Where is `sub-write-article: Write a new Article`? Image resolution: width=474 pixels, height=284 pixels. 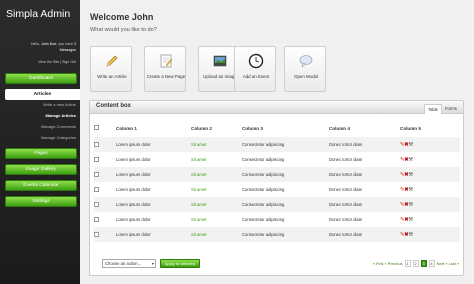
sub-write-article: Write a new Article is located at coordinates (59, 104).